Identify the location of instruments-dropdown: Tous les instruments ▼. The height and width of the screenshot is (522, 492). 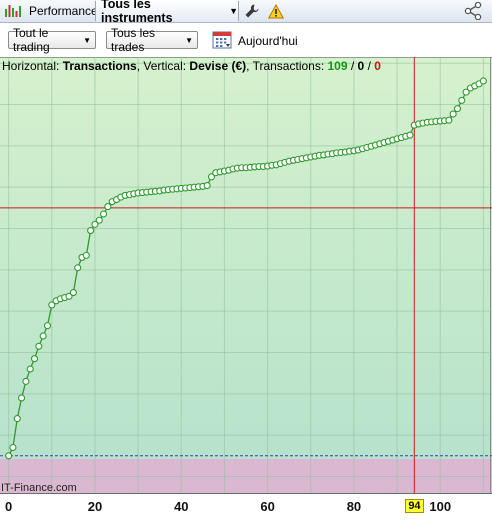
(167, 12).